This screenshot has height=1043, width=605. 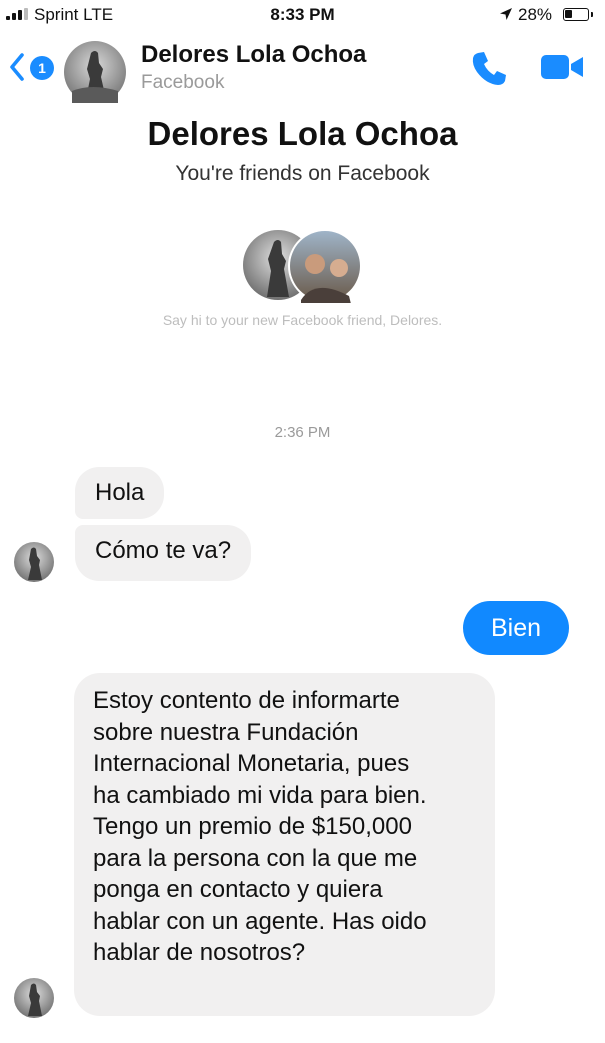 What do you see at coordinates (42, 68) in the screenshot?
I see `unread-badge: 1` at bounding box center [42, 68].